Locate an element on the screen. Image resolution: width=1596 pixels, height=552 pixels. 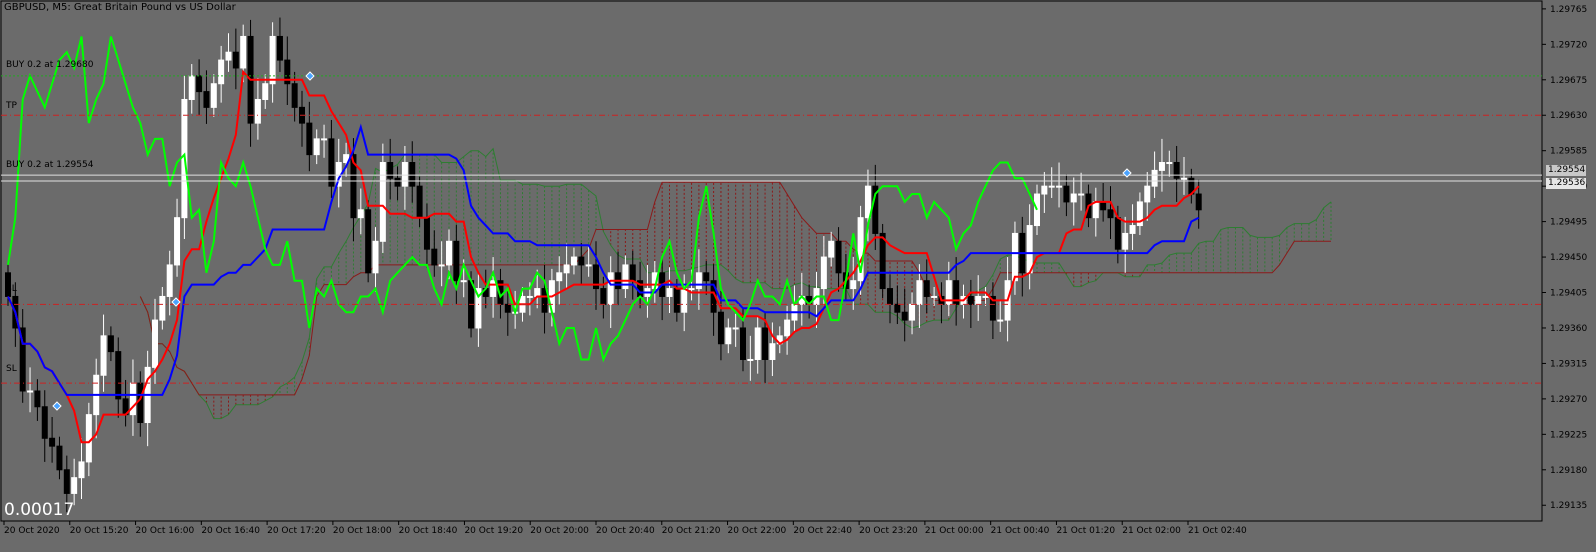
x-tick-label: 20 Oct 22:40 is located at coordinates (822, 531).